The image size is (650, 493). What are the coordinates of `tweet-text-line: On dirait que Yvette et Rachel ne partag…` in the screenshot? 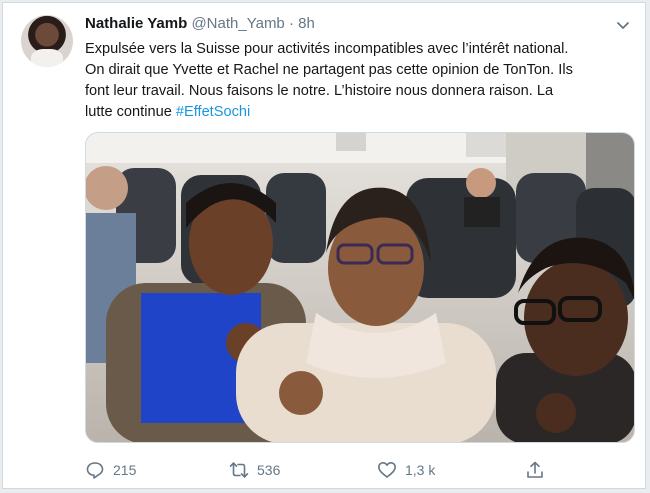 It's located at (329, 70).